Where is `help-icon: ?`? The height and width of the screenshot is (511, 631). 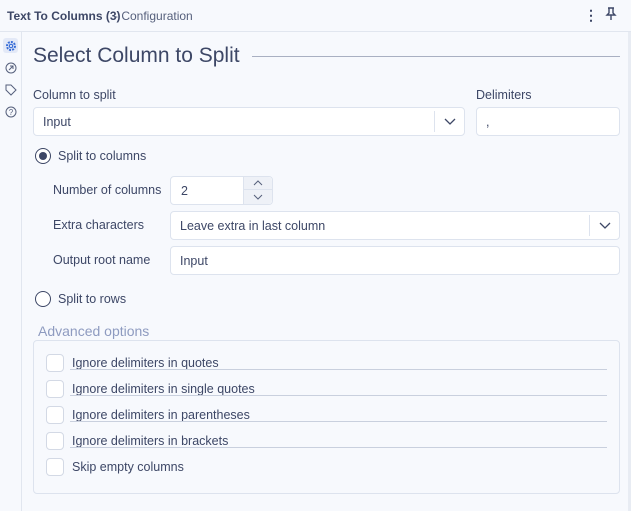 help-icon: ? is located at coordinates (10, 111).